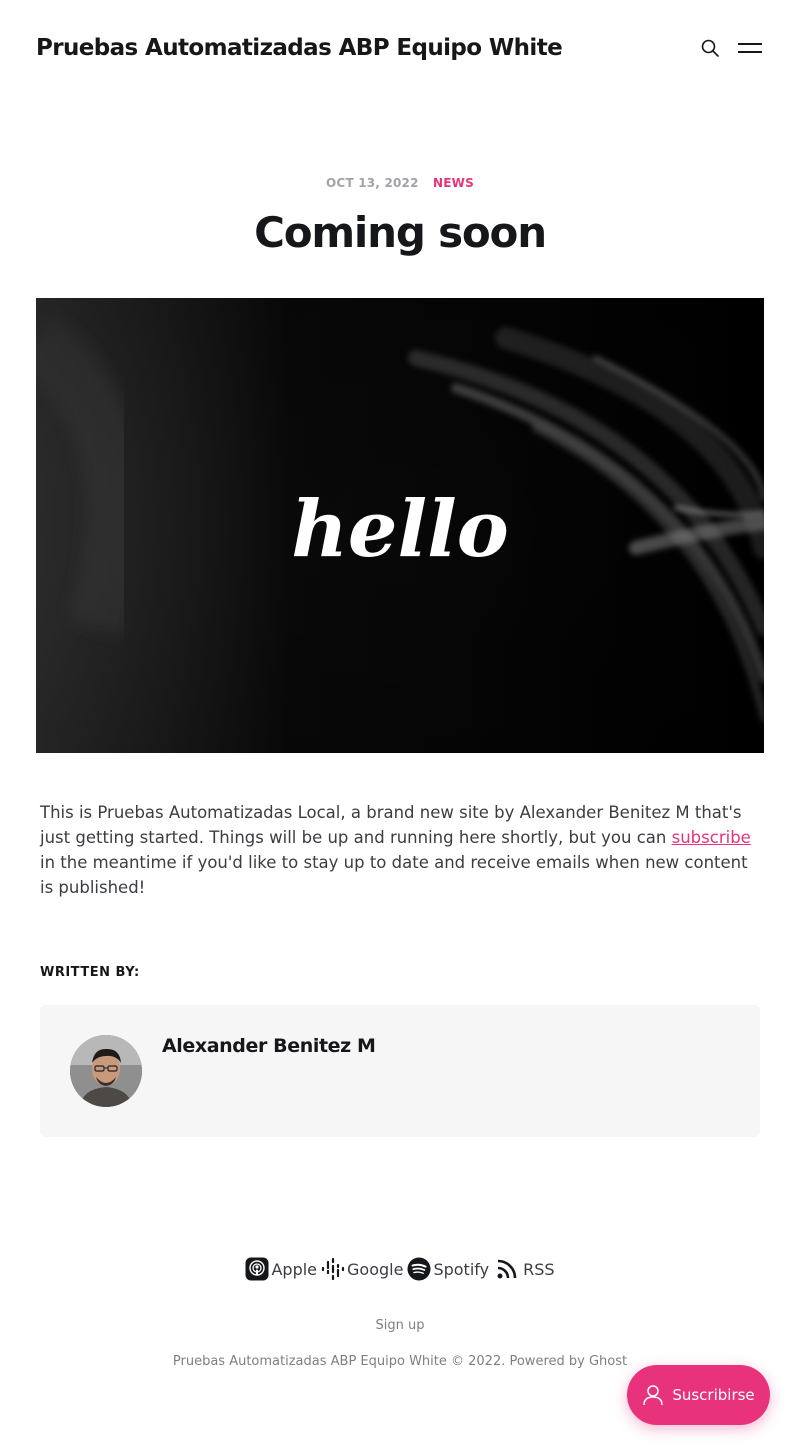 The image size is (800, 1453). Describe the element at coordinates (751, 48) in the screenshot. I see `hamburger-menu-icon` at that location.